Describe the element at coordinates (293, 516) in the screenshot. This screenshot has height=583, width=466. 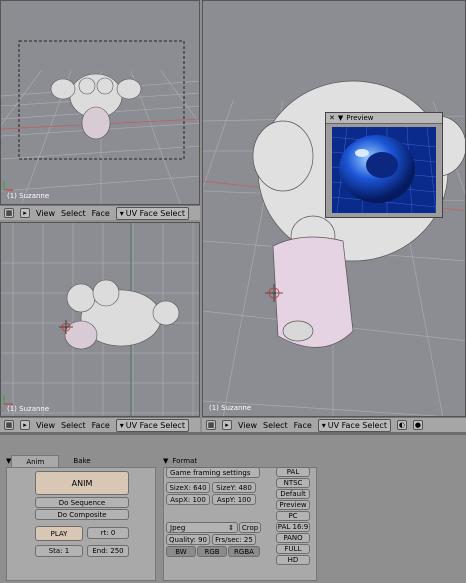
I see `preset-pc: PC` at that location.